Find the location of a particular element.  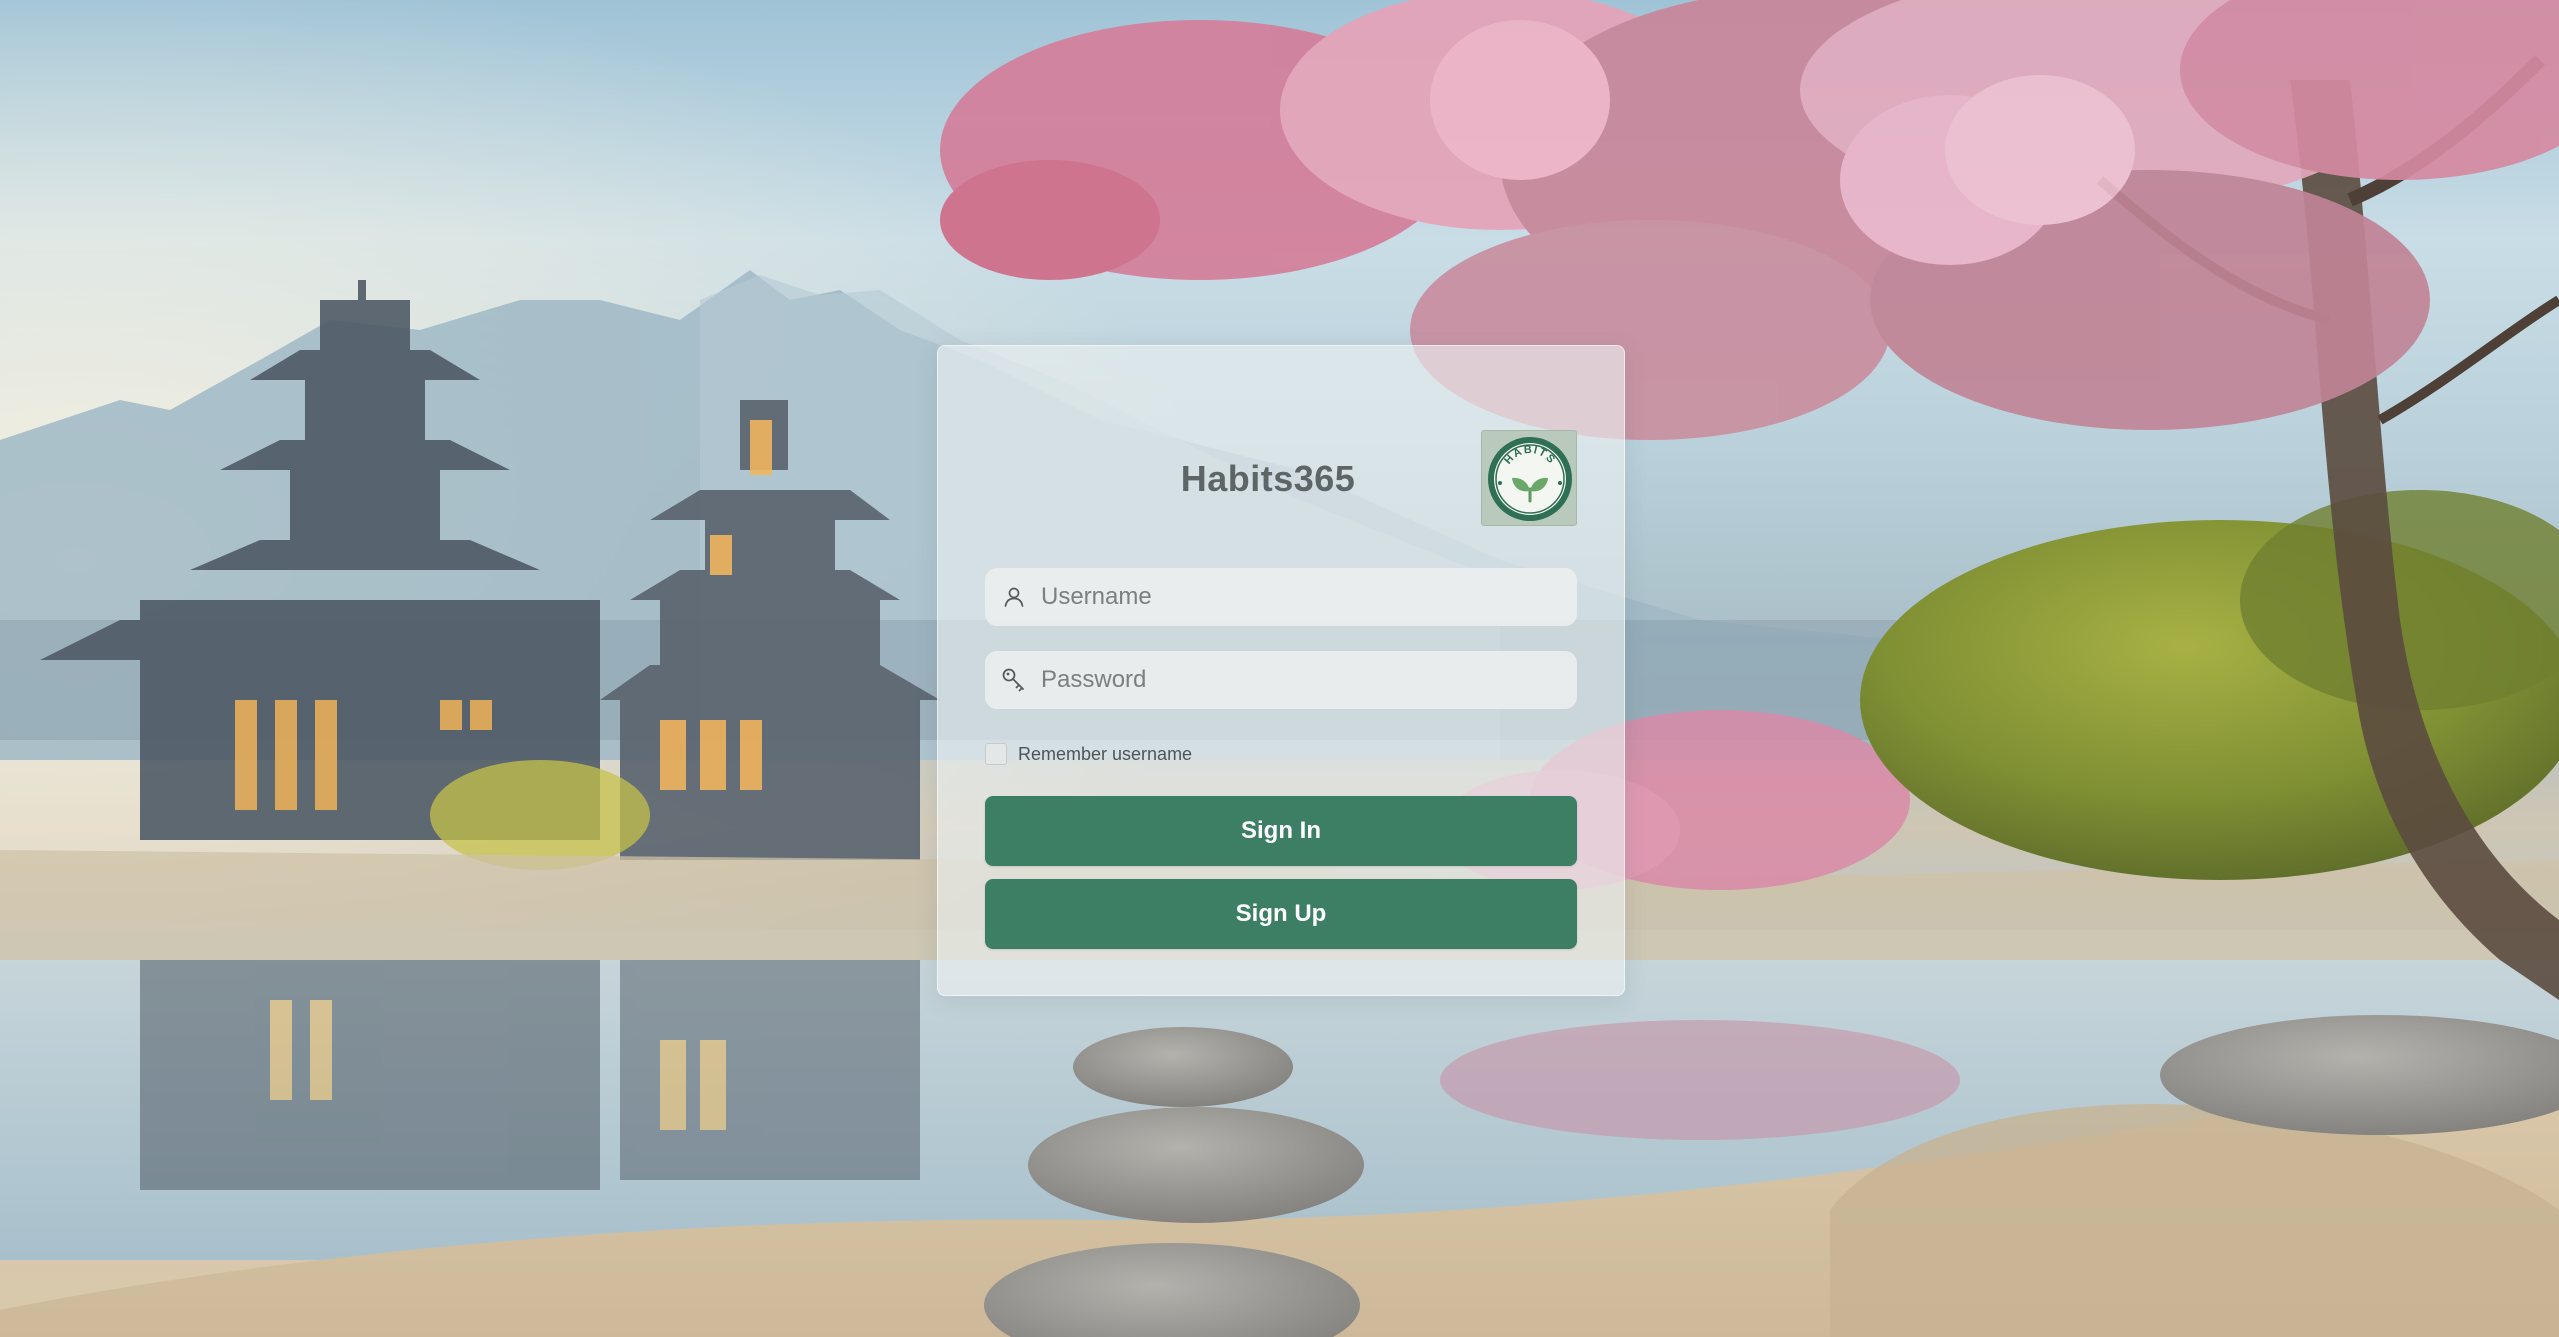

sprout-leaf-icon: HABITS is located at coordinates (1530, 479).